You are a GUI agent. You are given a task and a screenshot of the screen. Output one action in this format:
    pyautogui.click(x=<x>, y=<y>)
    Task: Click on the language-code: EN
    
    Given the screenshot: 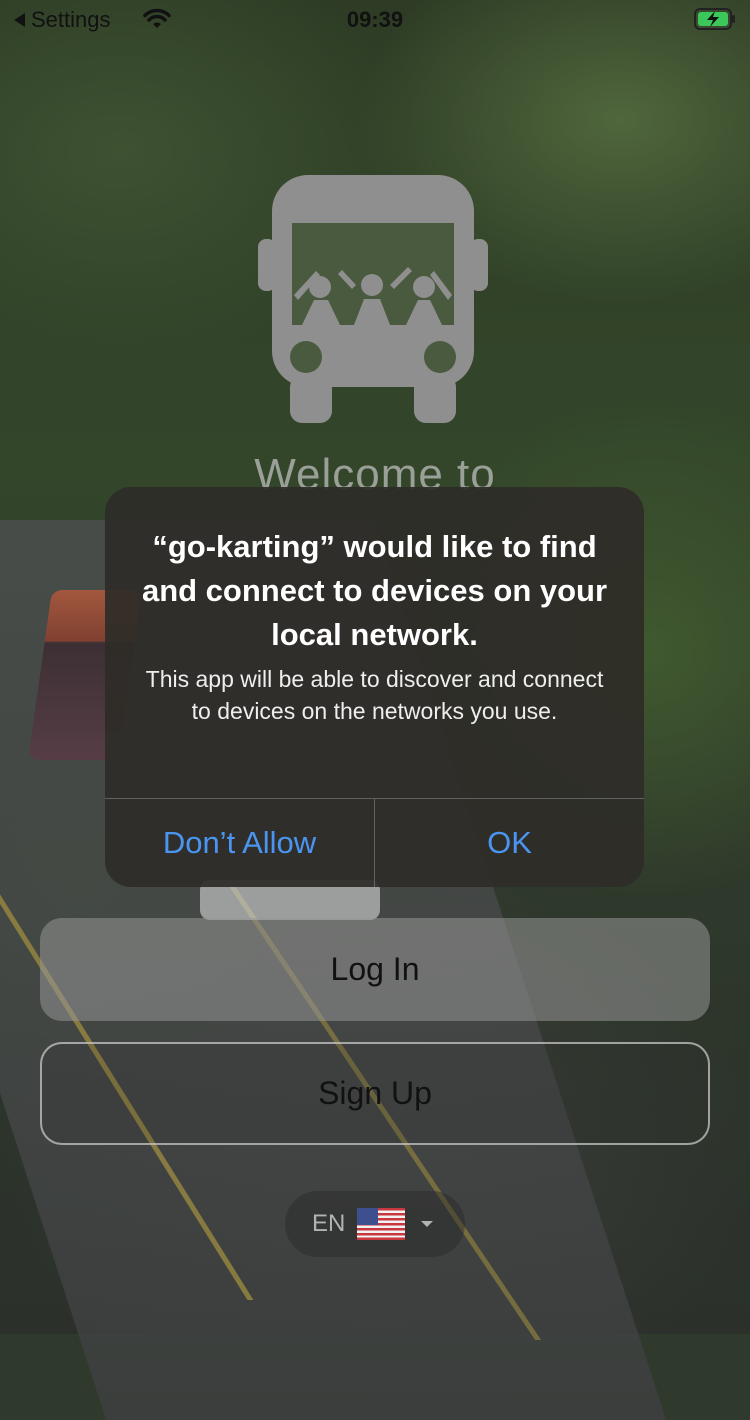 What is the action you would take?
    pyautogui.click(x=329, y=1223)
    